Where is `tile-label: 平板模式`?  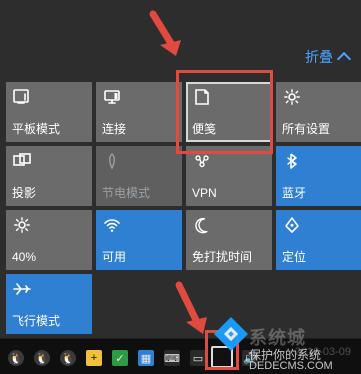 tile-label: 平板模式 is located at coordinates (36, 129).